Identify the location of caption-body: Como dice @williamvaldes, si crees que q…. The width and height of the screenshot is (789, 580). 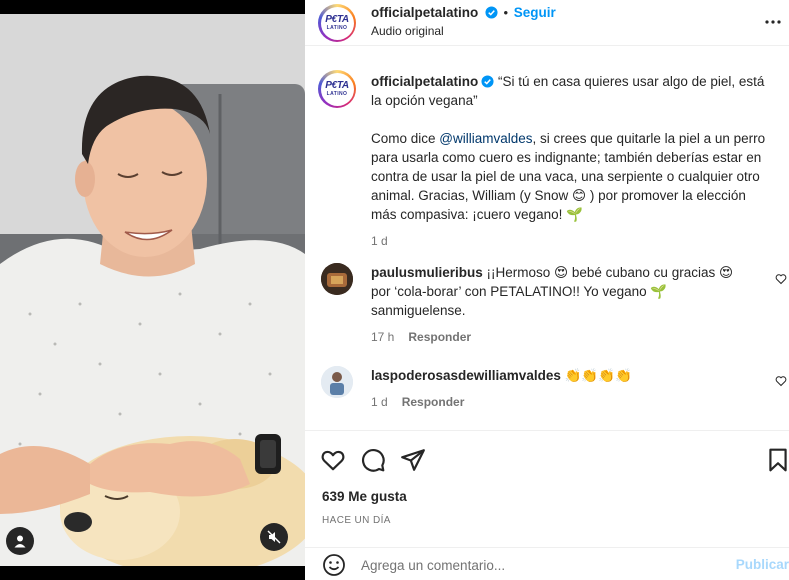
(571, 176).